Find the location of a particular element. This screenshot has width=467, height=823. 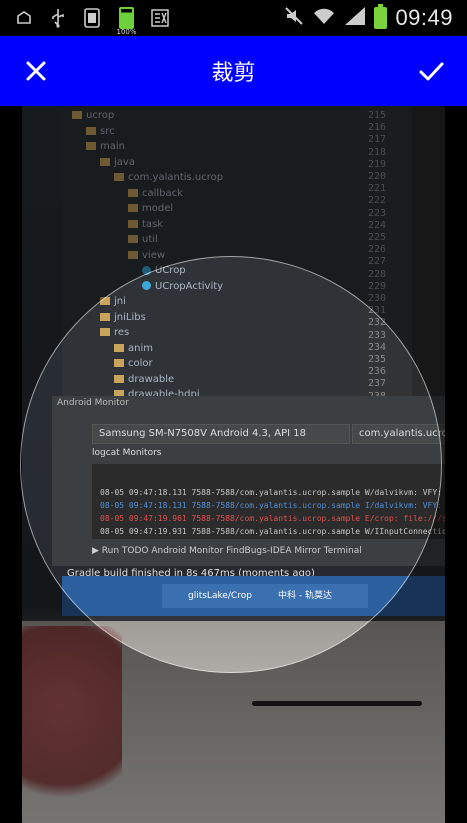

tree-item: model is located at coordinates (150, 208).